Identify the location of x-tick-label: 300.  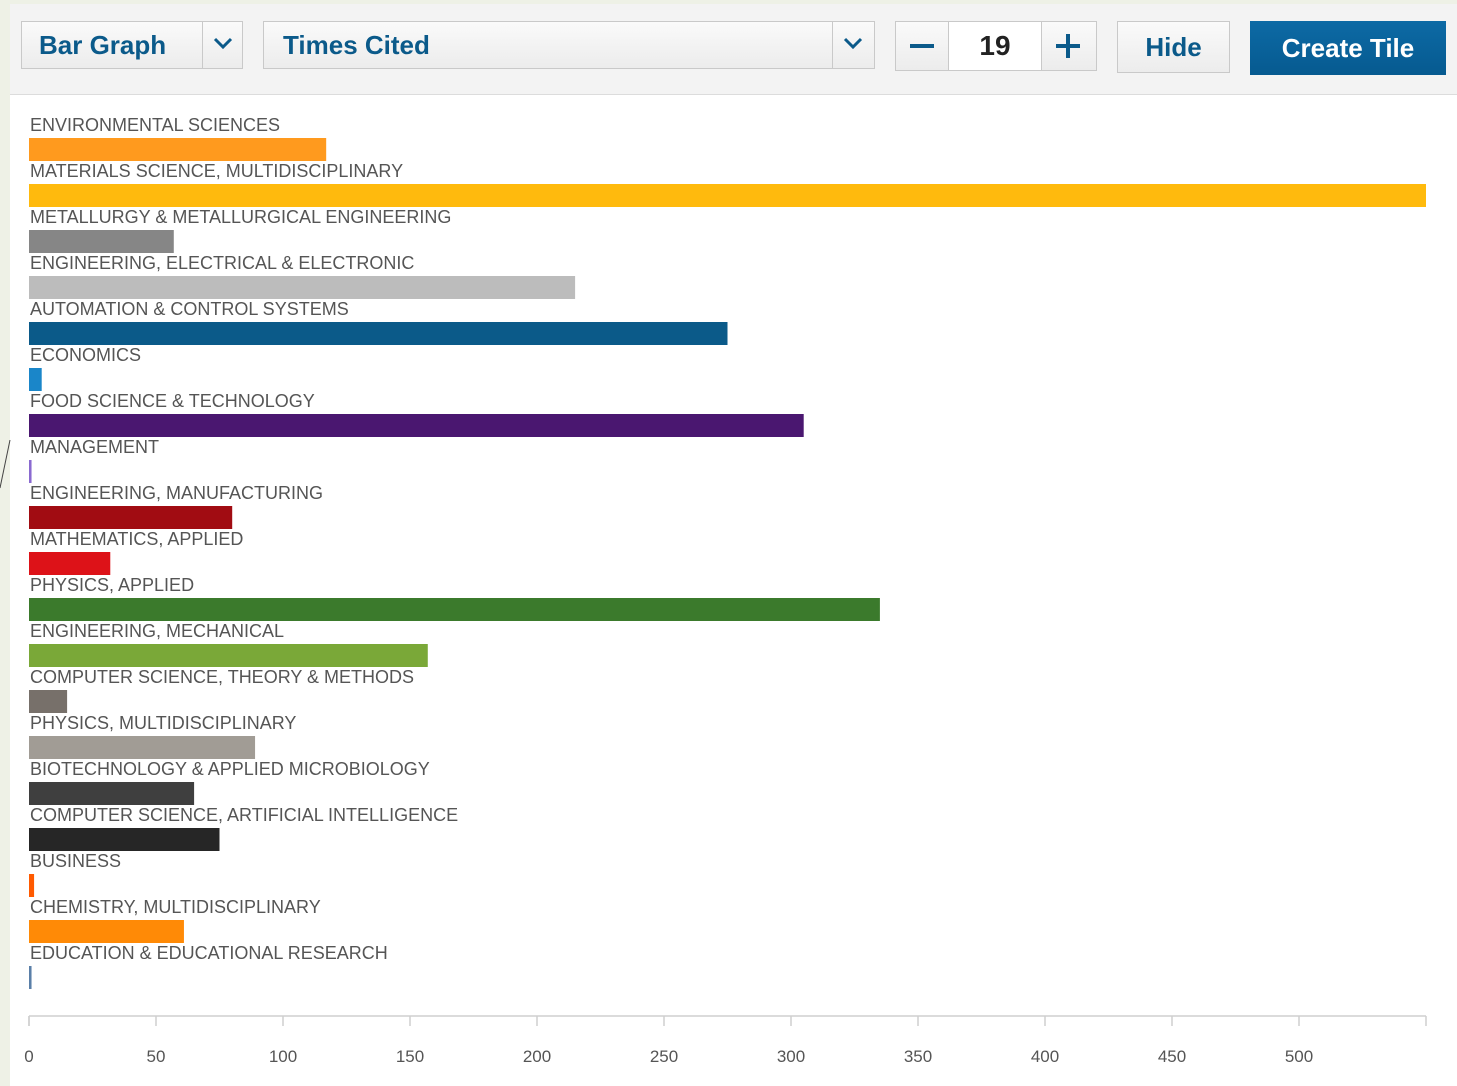
(791, 1056).